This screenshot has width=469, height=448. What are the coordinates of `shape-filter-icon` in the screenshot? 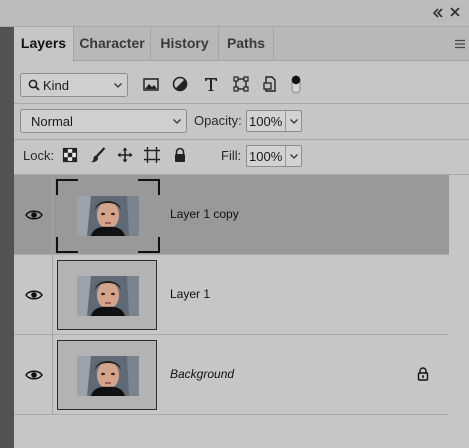 It's located at (241, 84).